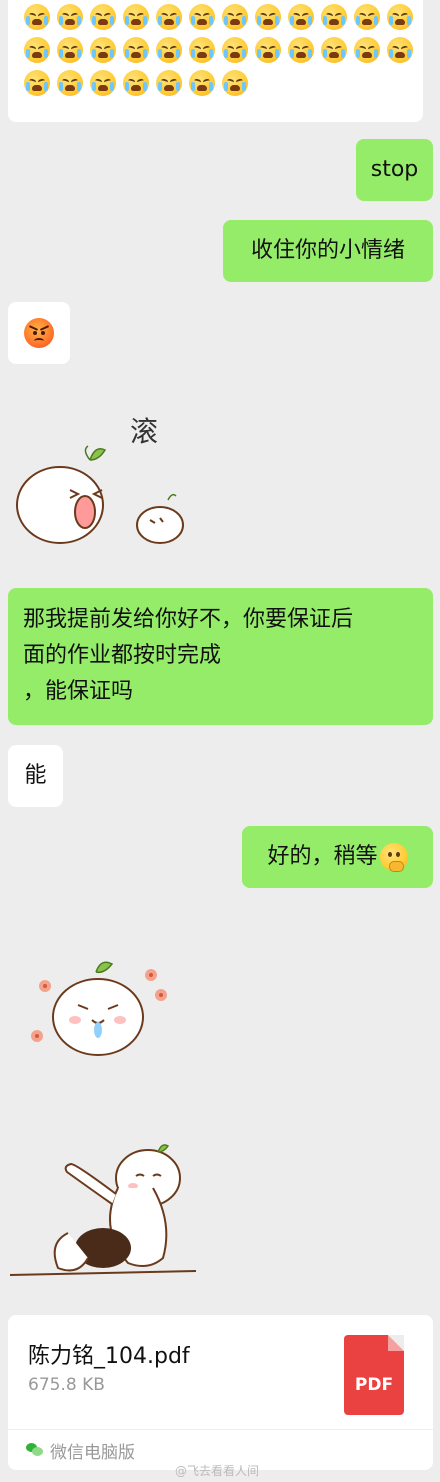  What do you see at coordinates (393, 857) in the screenshot?
I see `thinking-face-icon` at bounding box center [393, 857].